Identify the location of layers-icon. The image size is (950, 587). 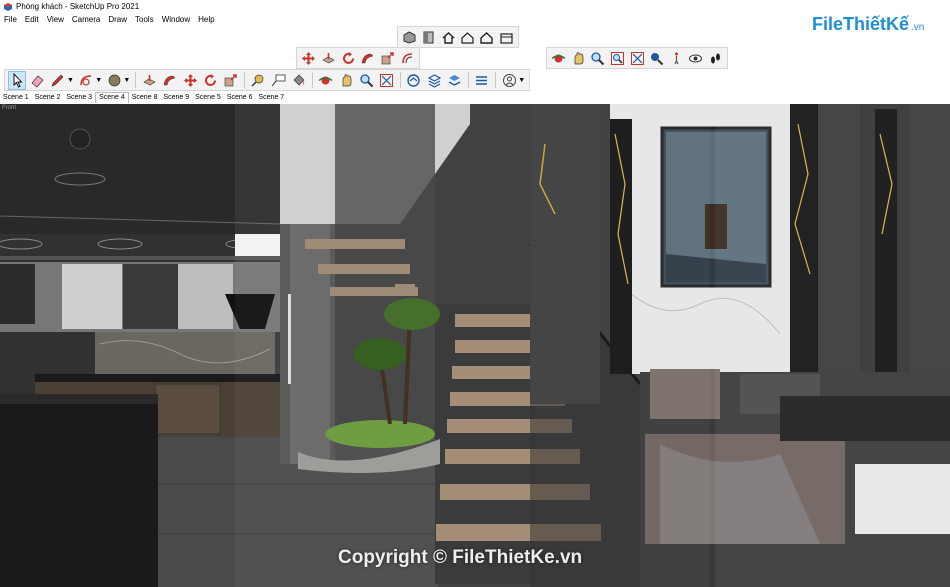
(434, 80).